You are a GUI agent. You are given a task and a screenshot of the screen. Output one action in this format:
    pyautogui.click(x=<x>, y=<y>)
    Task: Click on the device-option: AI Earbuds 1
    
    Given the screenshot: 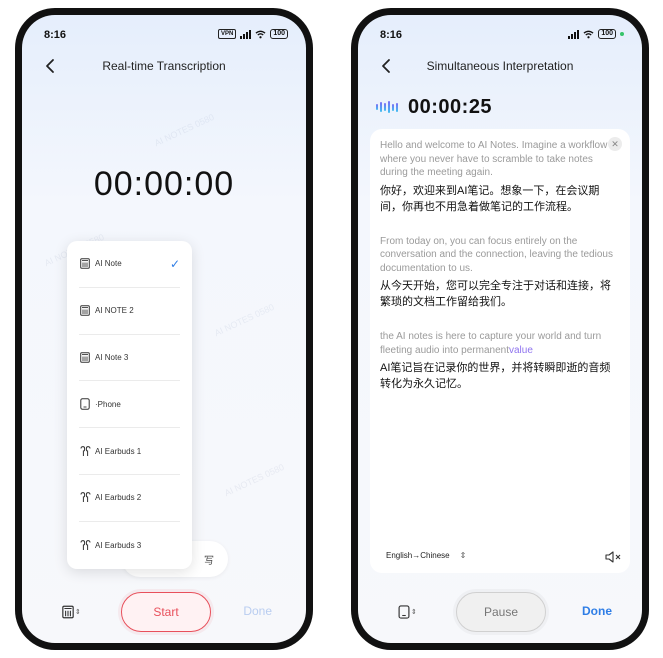 What is the action you would take?
    pyautogui.click(x=129, y=451)
    